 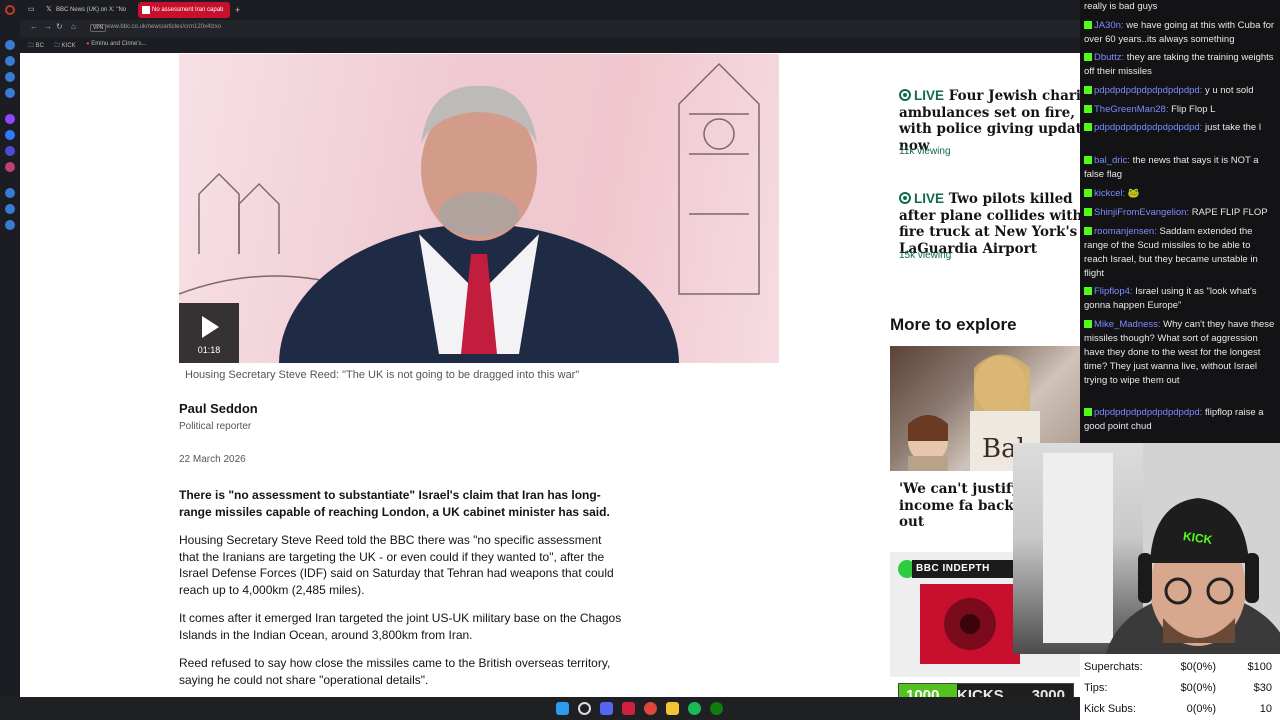 I want to click on twitch-icon, so click(x=10, y=119).